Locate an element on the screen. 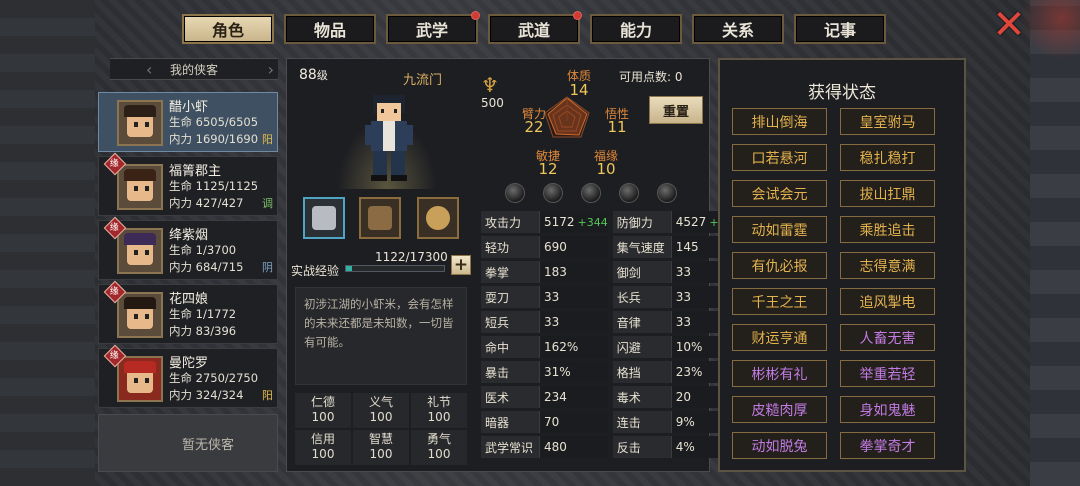 This screenshot has width=1080, height=486. status-item: 皮糙肉厚 is located at coordinates (779, 409).